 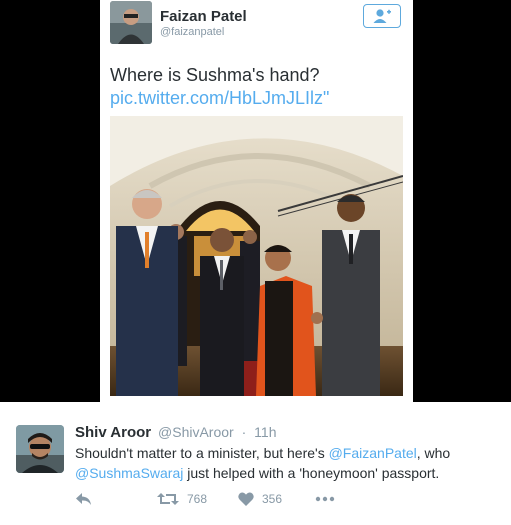 What do you see at coordinates (219, 98) in the screenshot?
I see `embedded-tweet-link: pic.twitter.com/HbLJmJLIlz"` at bounding box center [219, 98].